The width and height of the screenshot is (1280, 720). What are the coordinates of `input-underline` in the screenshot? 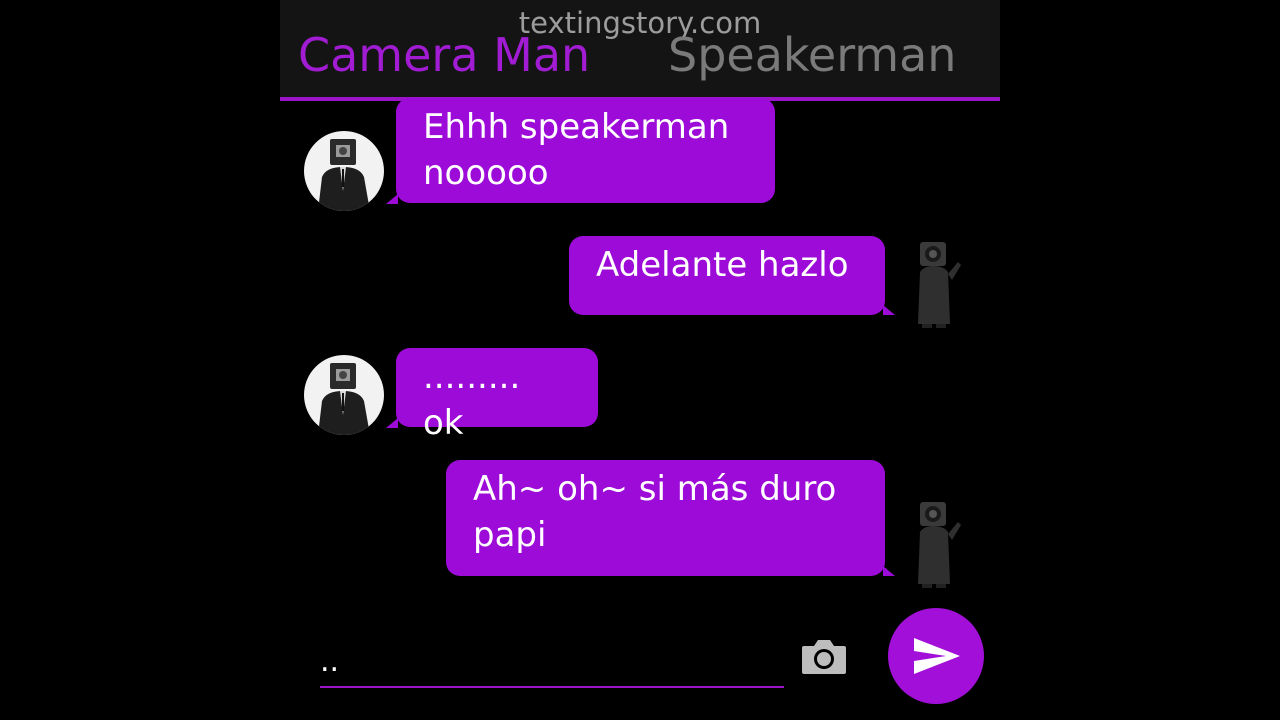 It's located at (552, 687).